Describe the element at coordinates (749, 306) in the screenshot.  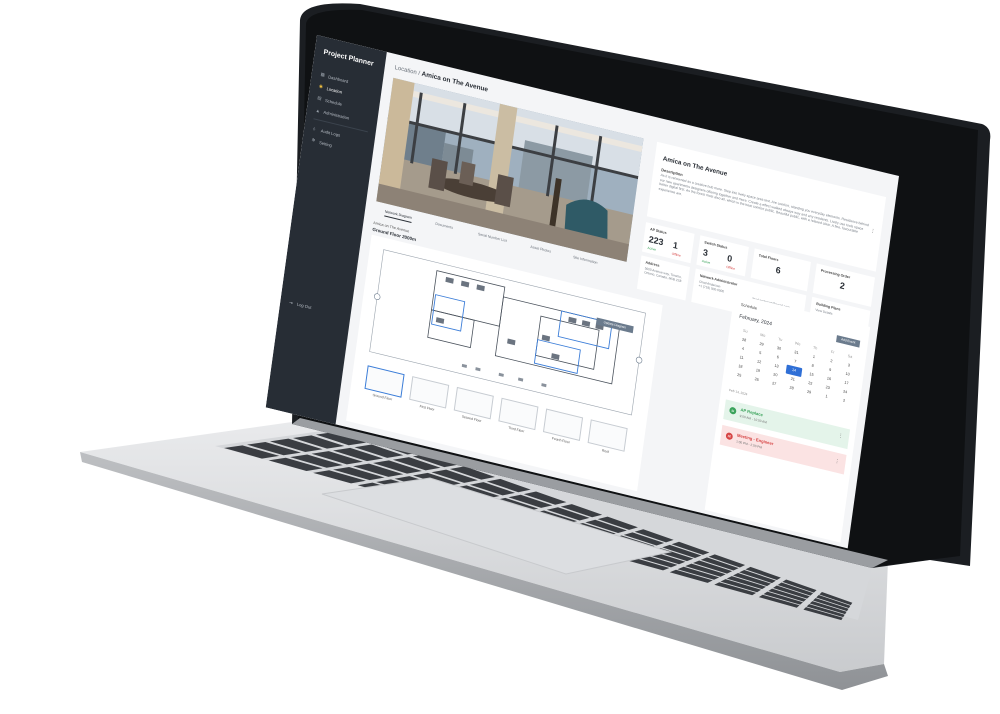
I see `schedule-title: Schedule` at that location.